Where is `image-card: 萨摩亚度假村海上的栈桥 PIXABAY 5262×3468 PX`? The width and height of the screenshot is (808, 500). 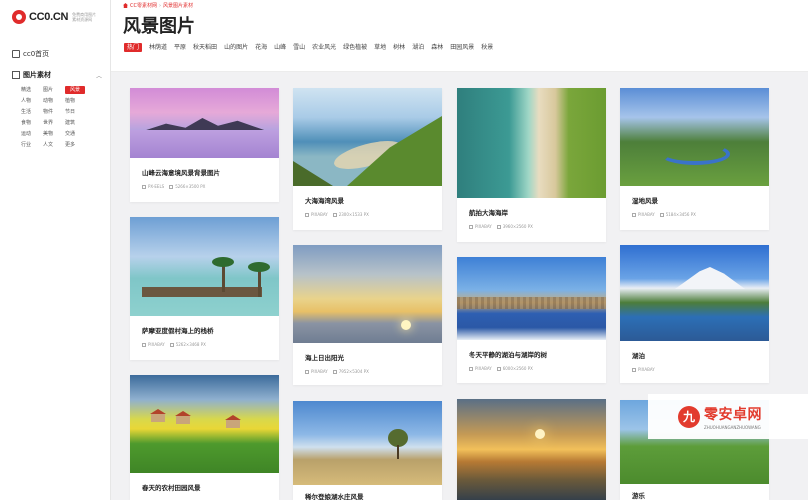
image-card: 萨摩亚度假村海上的栈桥 PIXABAY 5262×3468 PX is located at coordinates (204, 288).